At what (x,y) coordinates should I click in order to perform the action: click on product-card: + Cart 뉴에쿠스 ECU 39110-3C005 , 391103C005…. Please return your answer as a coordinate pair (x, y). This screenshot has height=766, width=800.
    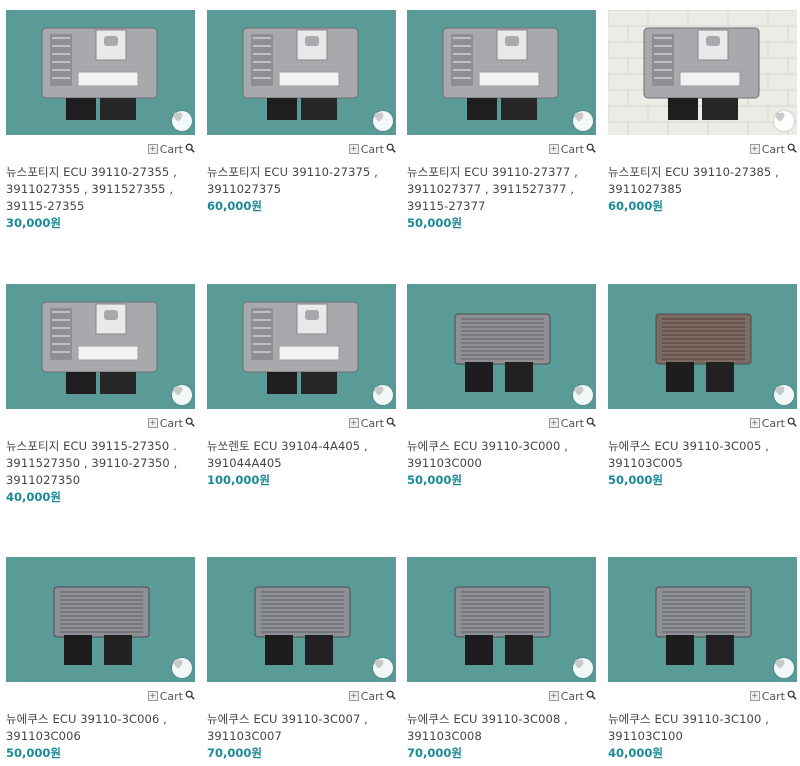
    Looking at the image, I should click on (702, 386).